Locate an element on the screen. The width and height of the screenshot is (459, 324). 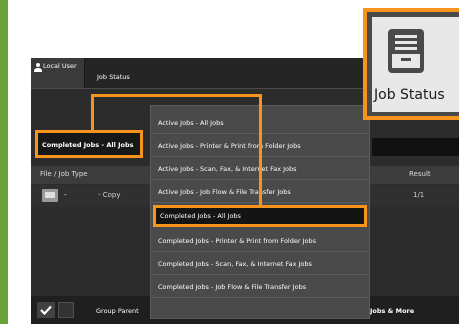
copy-job-icon is located at coordinates (50, 195).